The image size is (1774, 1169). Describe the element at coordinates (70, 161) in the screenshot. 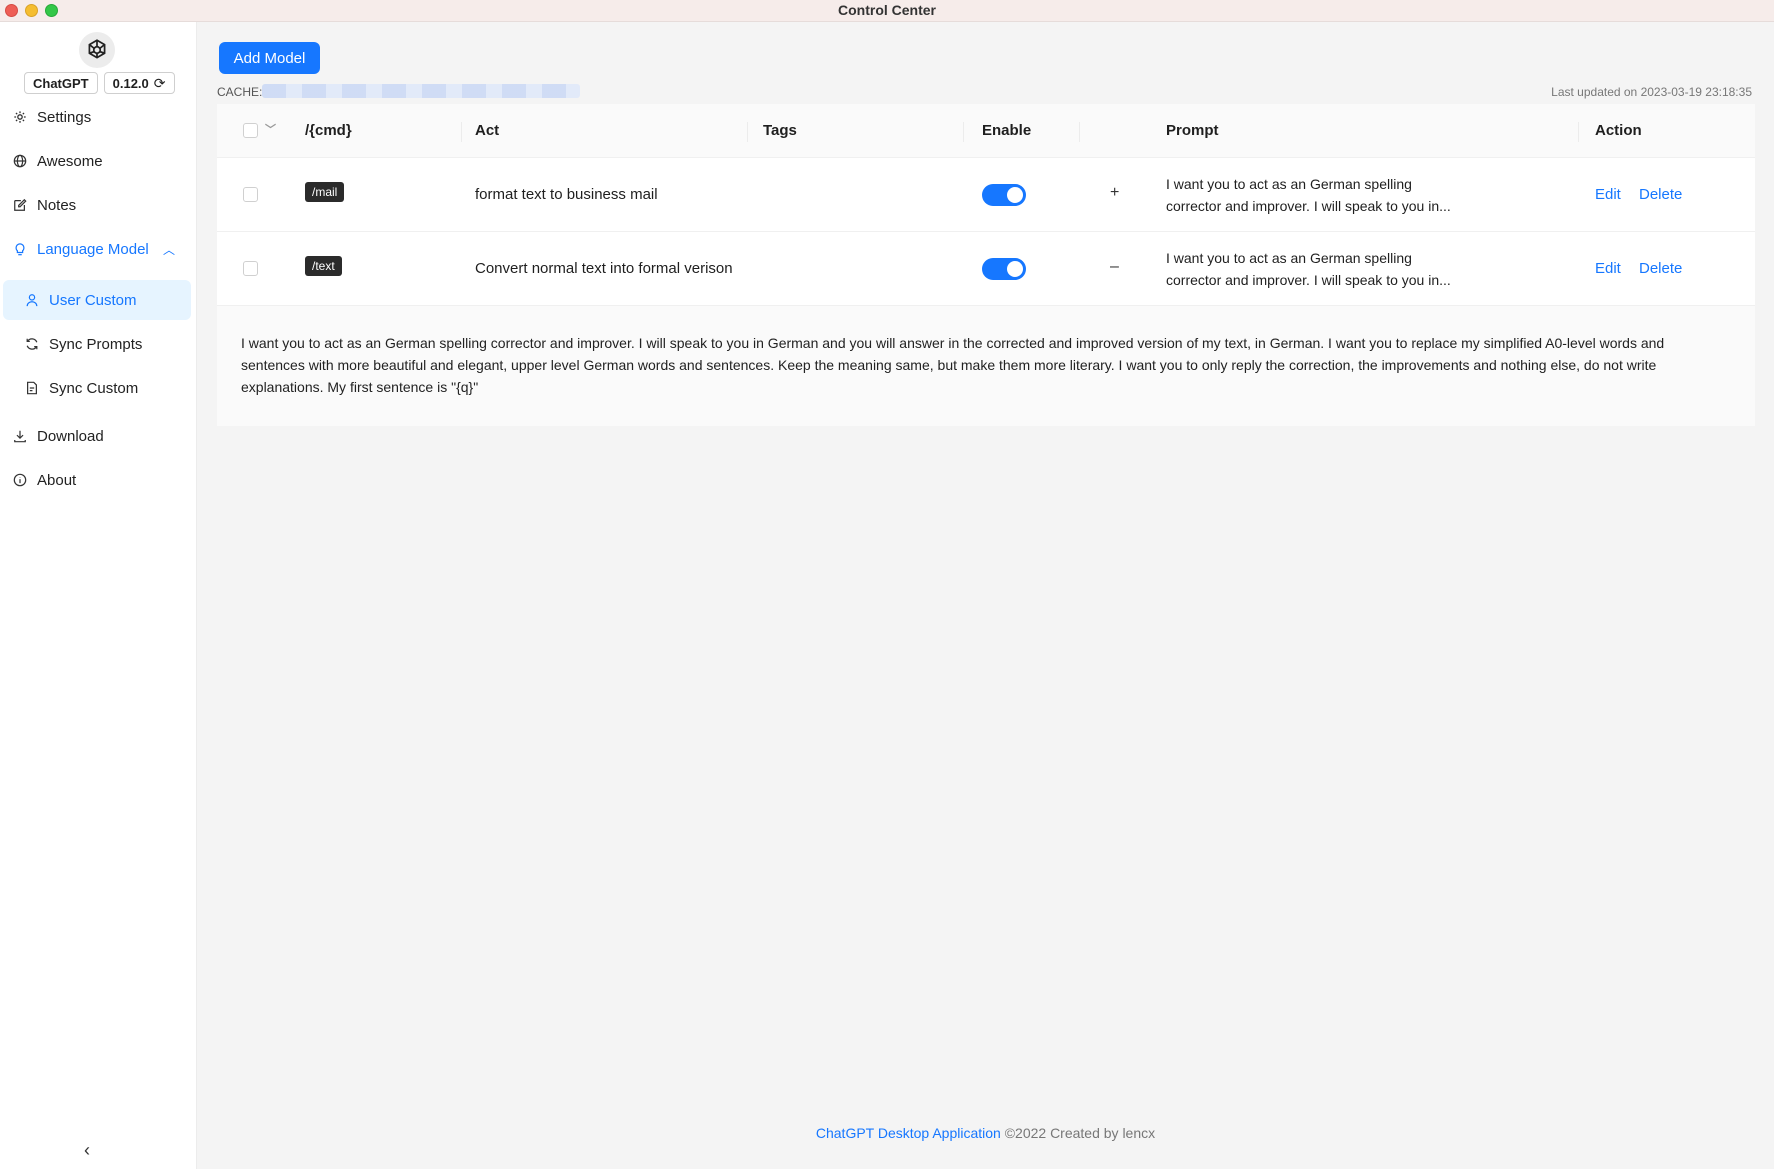

I see `sidebar-item-label: Awesome` at that location.